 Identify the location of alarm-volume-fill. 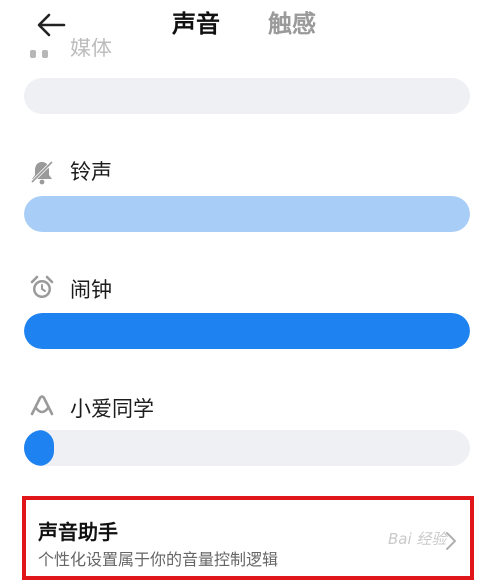
(247, 331).